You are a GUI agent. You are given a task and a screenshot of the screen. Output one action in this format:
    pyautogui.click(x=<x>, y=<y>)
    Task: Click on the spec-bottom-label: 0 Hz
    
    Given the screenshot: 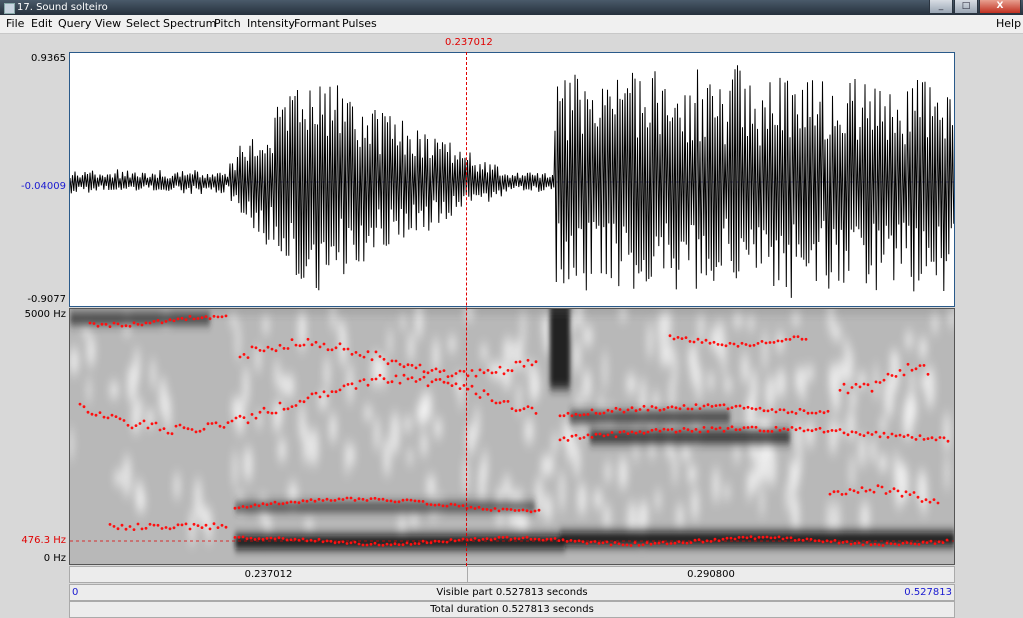 What is the action you would take?
    pyautogui.click(x=54, y=558)
    